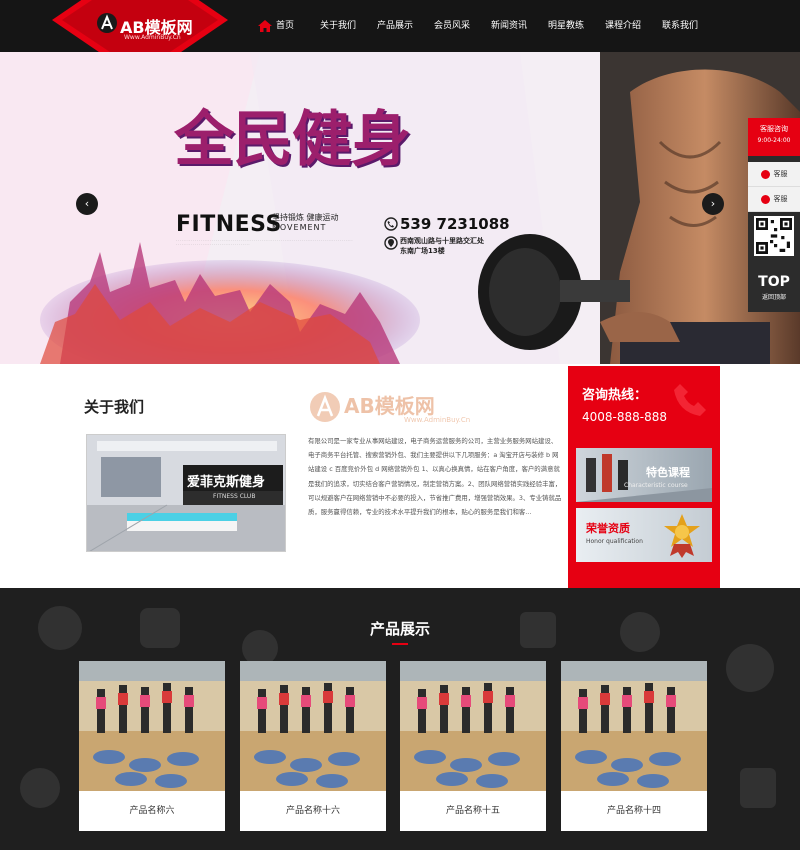  I want to click on product-name: 产品名称十四, so click(633, 811).